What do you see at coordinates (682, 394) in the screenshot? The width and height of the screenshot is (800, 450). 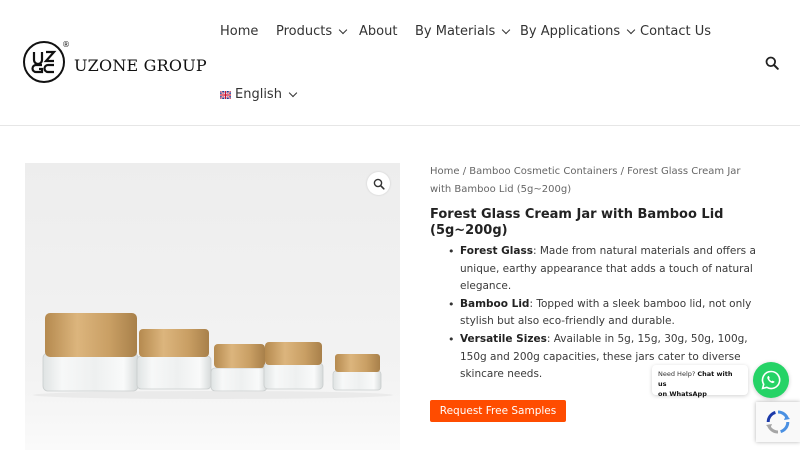 I see `whatsapp-line2-text: on WhatsApp` at bounding box center [682, 394].